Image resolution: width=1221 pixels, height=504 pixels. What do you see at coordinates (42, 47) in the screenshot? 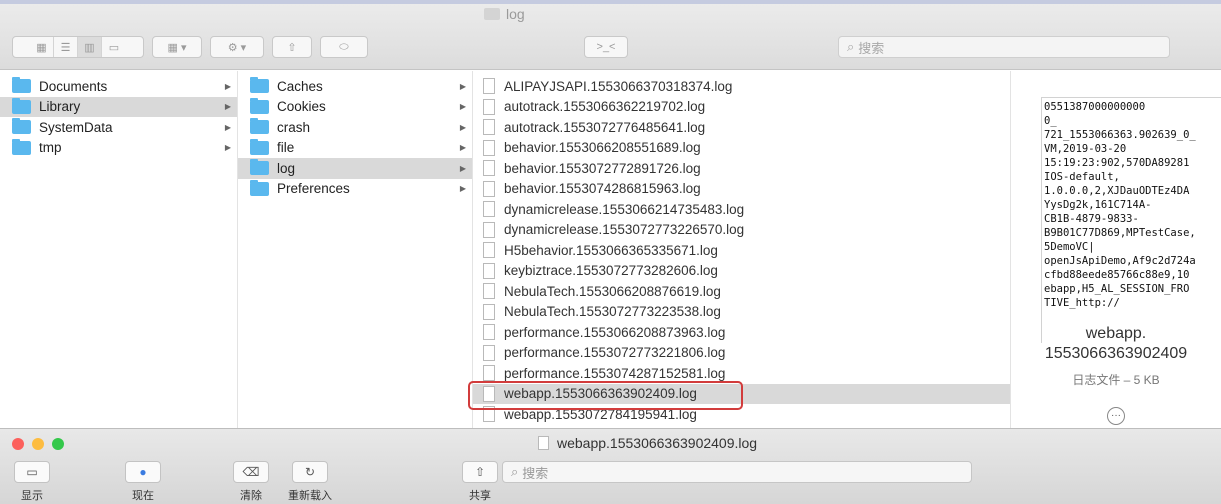
I see `icon-view-icon: ▦` at bounding box center [42, 47].